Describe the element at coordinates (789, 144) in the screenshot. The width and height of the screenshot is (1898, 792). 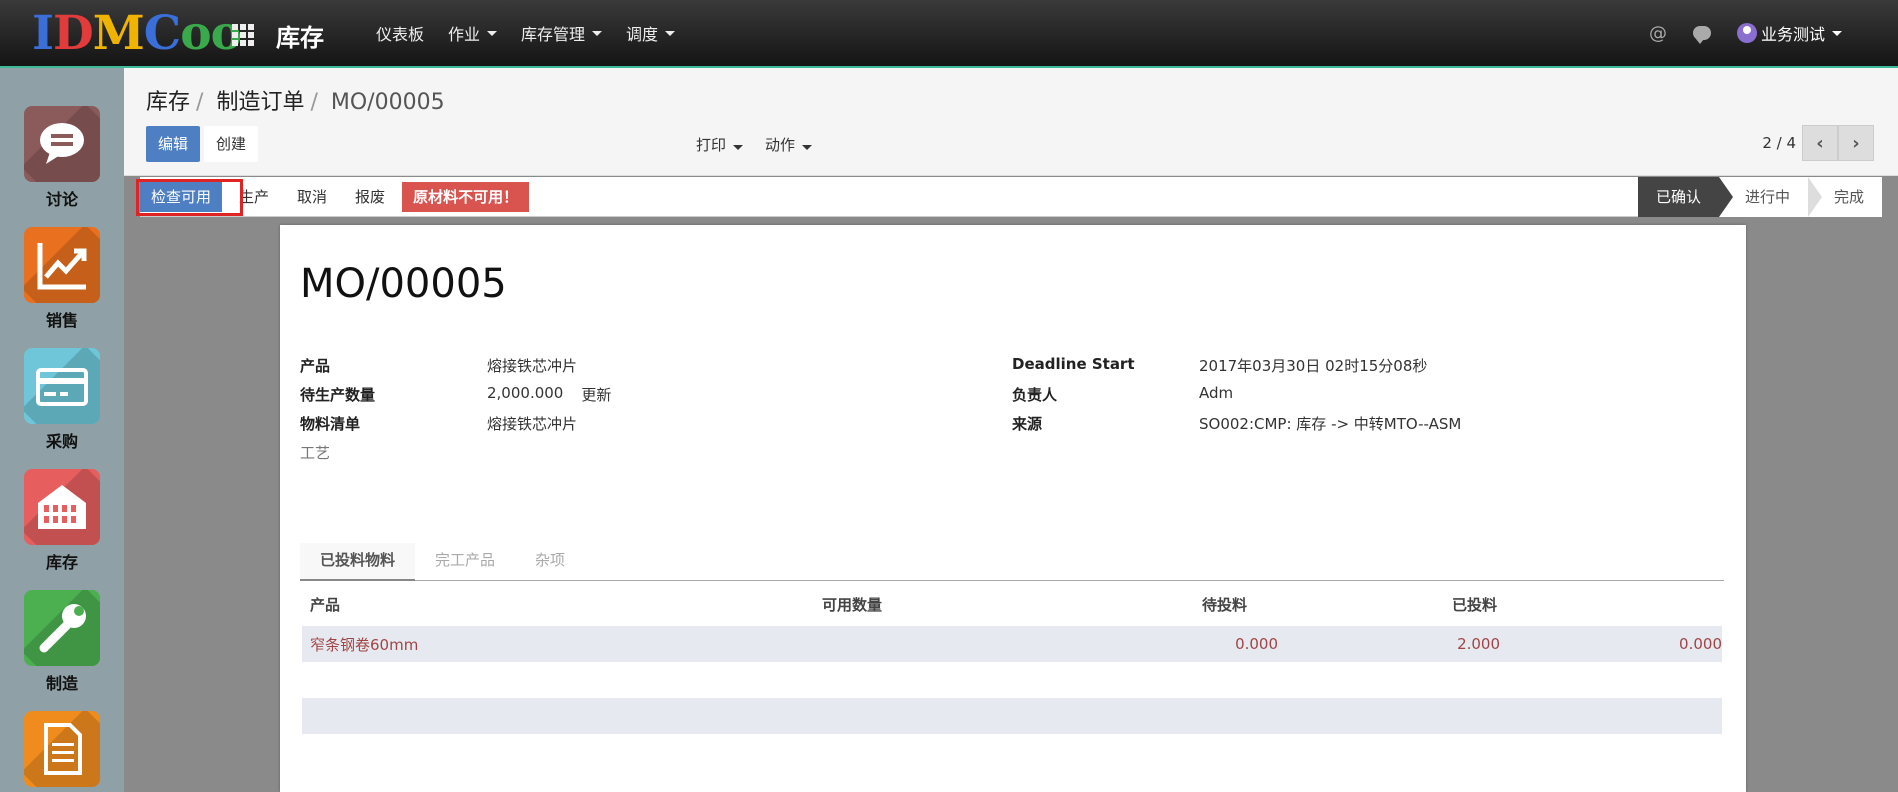
I see `action-dropdown: 动作` at that location.